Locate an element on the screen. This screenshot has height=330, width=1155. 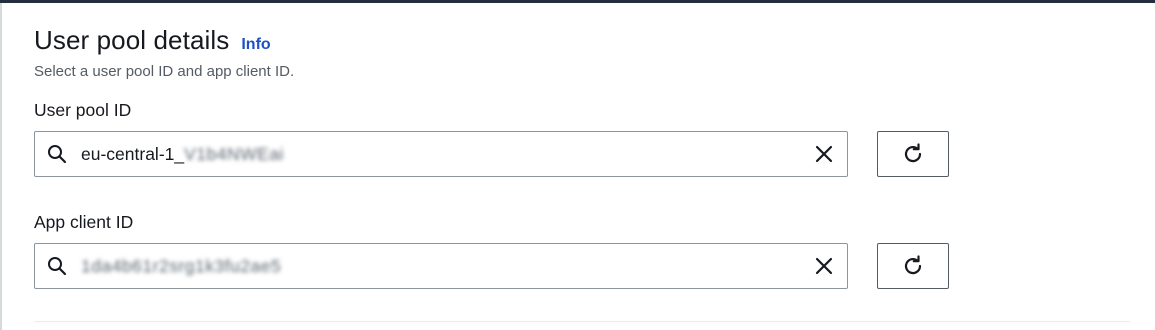
section-header: User pool details Info is located at coordinates (152, 40).